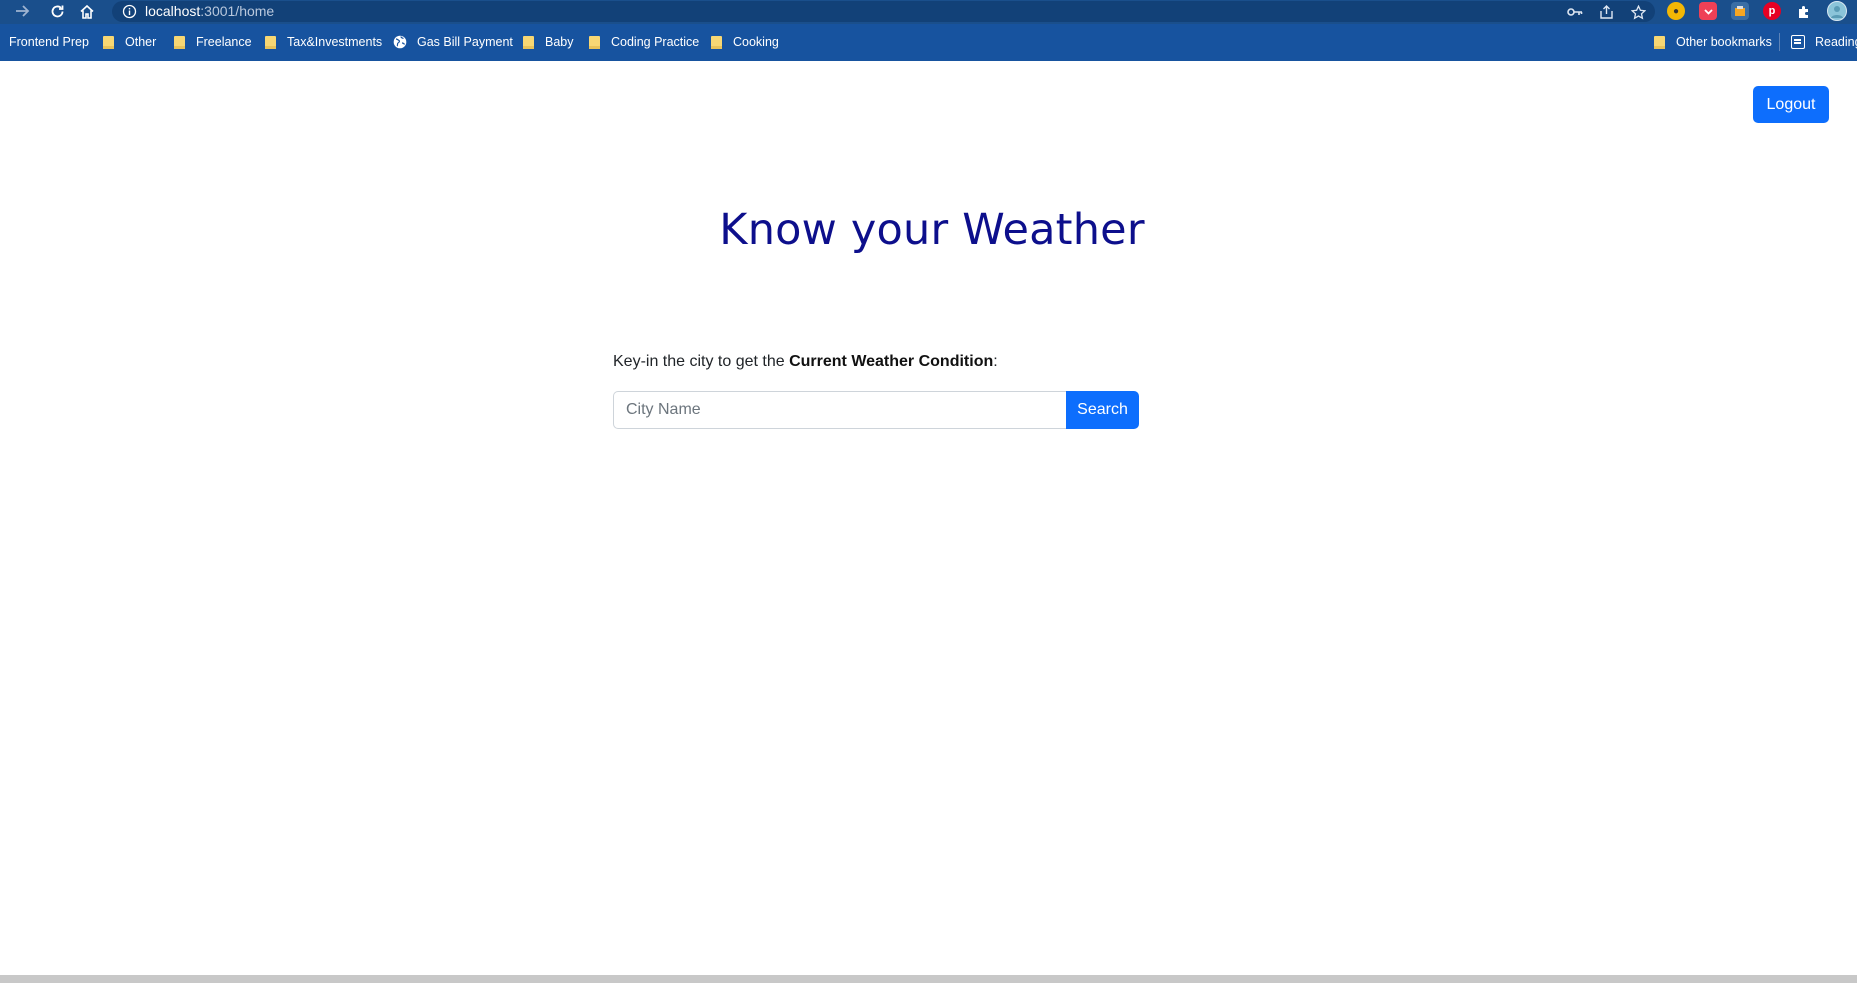 Image resolution: width=1857 pixels, height=983 pixels. What do you see at coordinates (995, 361) in the screenshot?
I see `prompt-suffix: :` at bounding box center [995, 361].